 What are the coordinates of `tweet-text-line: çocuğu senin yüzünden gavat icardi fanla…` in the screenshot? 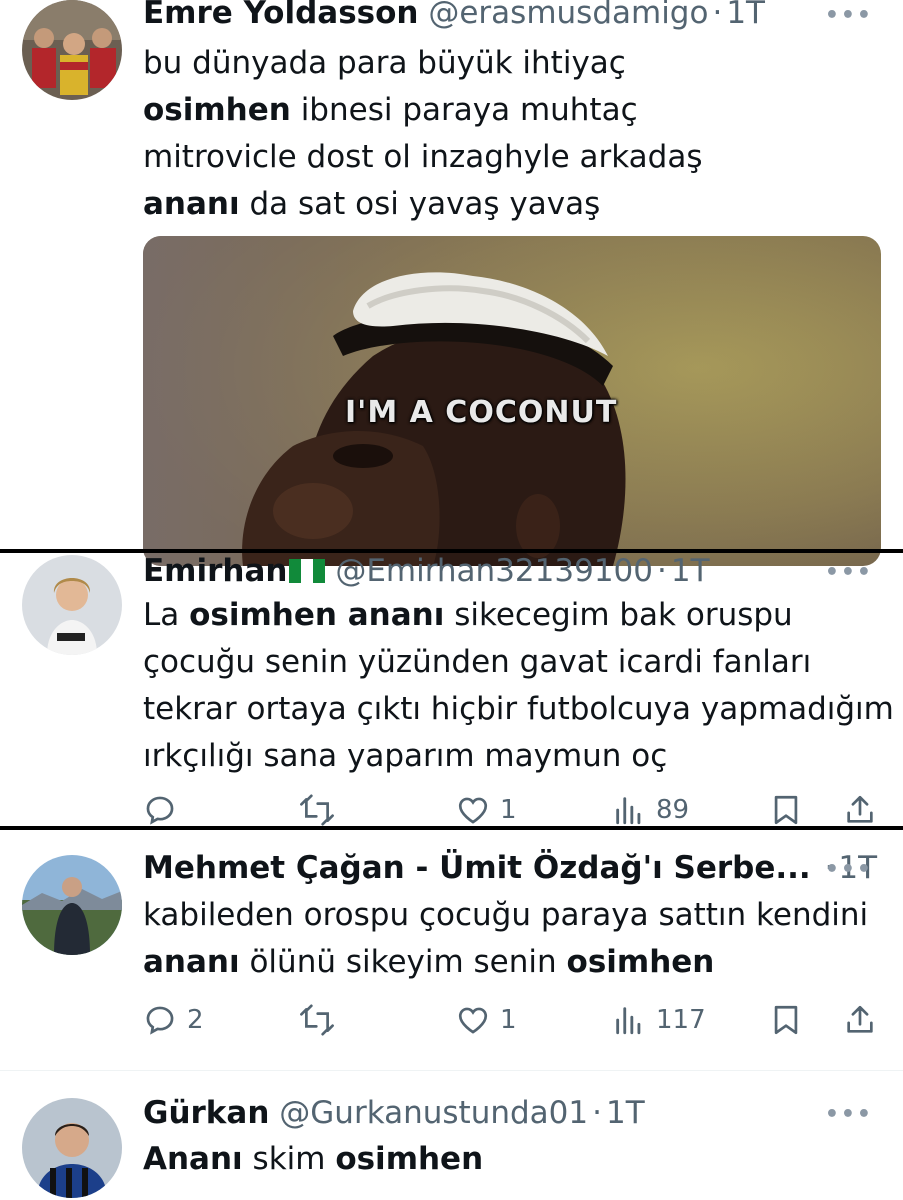 It's located at (518, 662).